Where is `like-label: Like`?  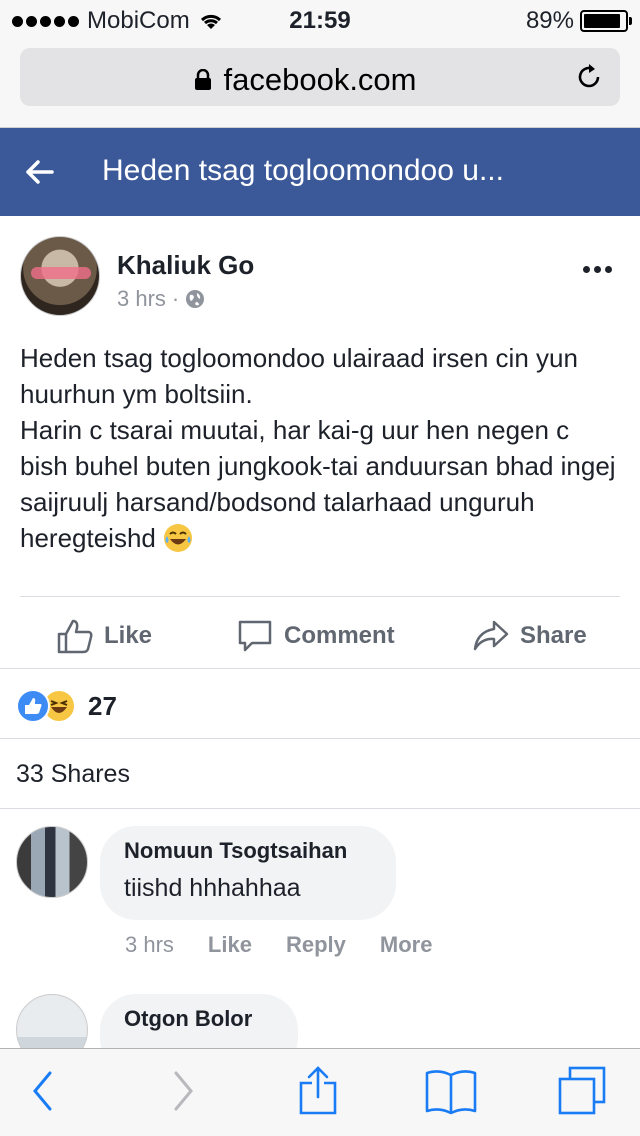 like-label: Like is located at coordinates (128, 635).